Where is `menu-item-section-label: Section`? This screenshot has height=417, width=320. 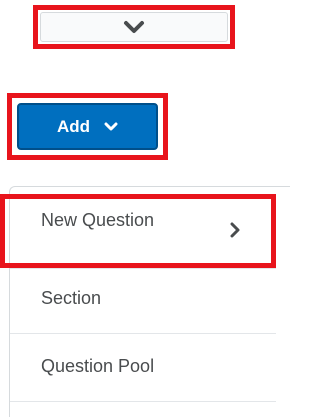 menu-item-section-label: Section is located at coordinates (71, 298).